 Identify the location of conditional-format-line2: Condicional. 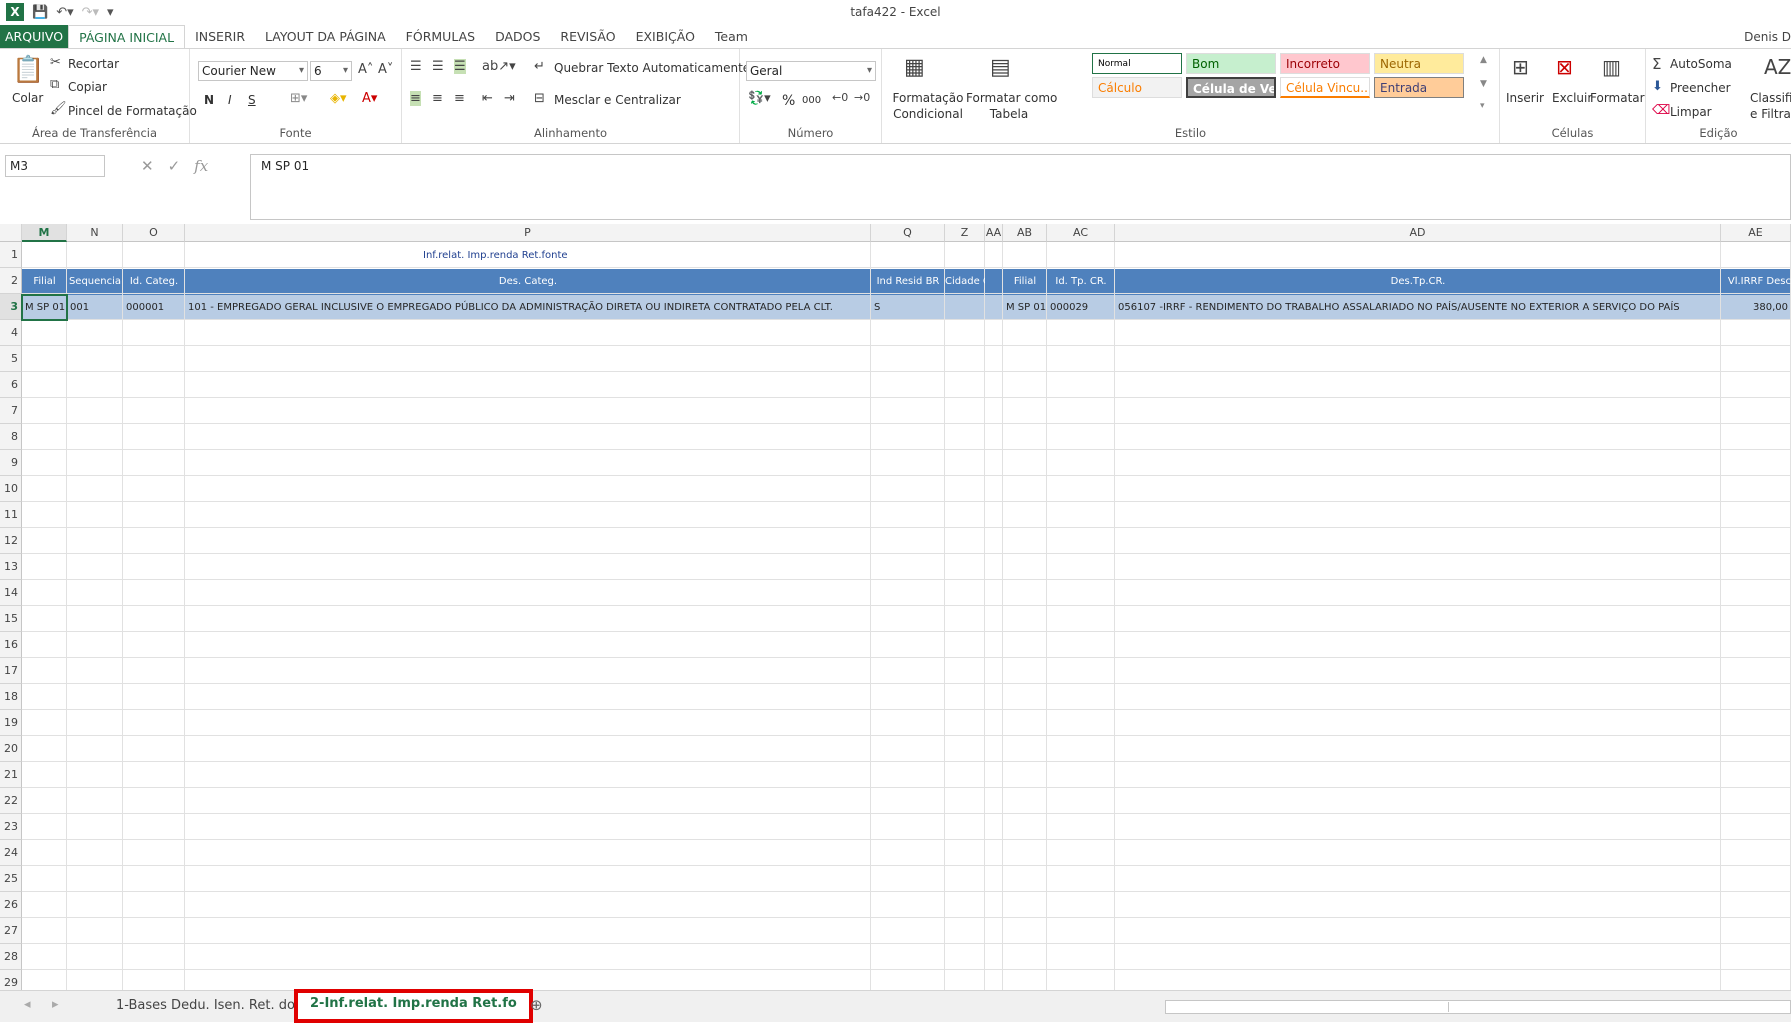
(928, 114).